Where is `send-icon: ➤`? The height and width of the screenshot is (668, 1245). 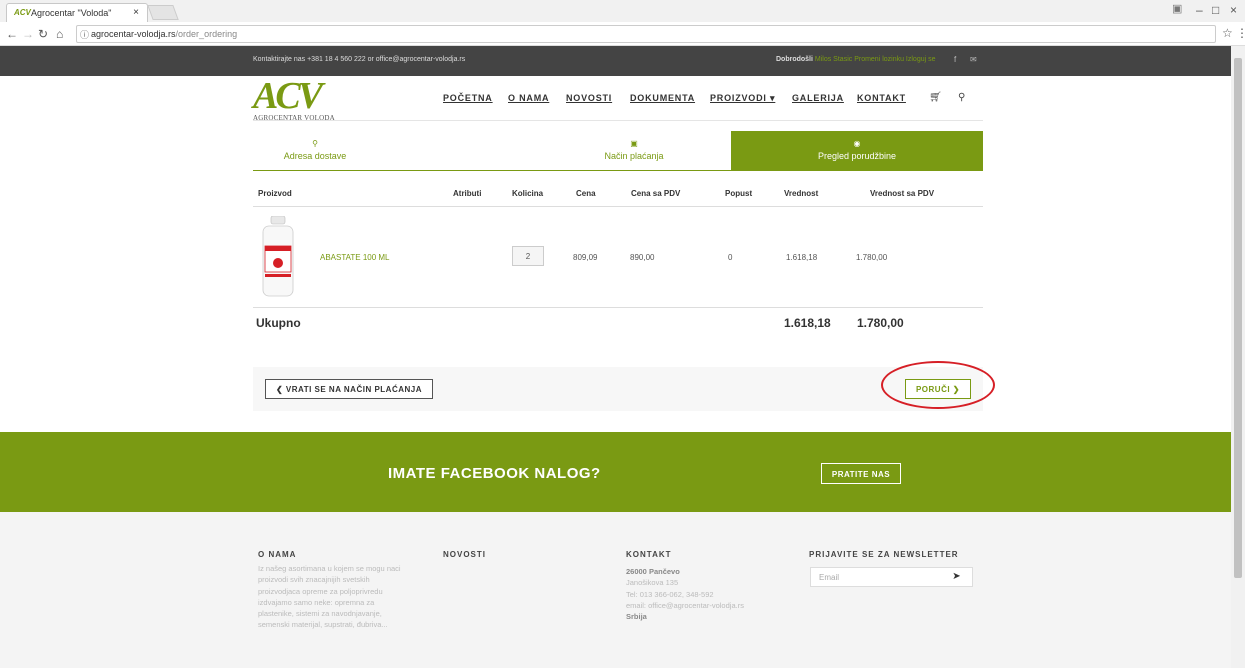
send-icon: ➤ is located at coordinates (957, 577).